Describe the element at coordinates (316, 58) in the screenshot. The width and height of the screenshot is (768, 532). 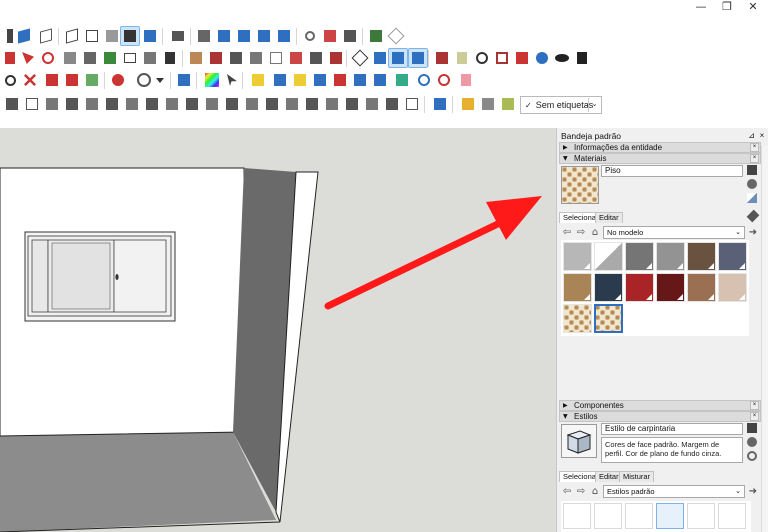
I see `follow-me-icon` at that location.